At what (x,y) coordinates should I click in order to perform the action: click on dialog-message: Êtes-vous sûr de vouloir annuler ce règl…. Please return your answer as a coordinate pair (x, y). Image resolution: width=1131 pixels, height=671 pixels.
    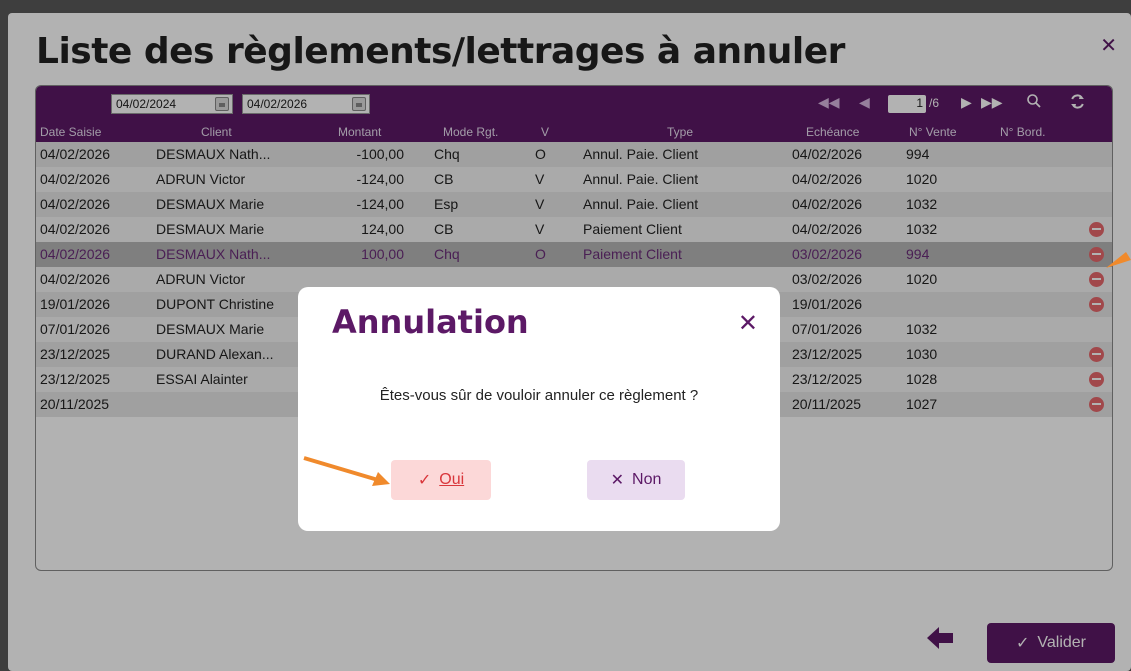
    Looking at the image, I should click on (539, 395).